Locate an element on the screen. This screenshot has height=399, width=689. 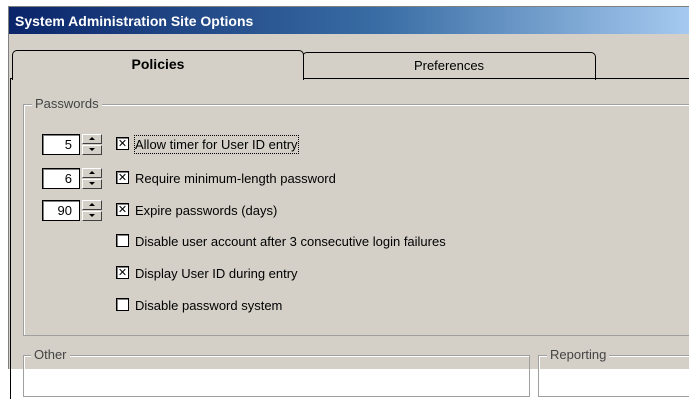
option-allow-timer-label: Allow timer for User ID entry is located at coordinates (216, 144).